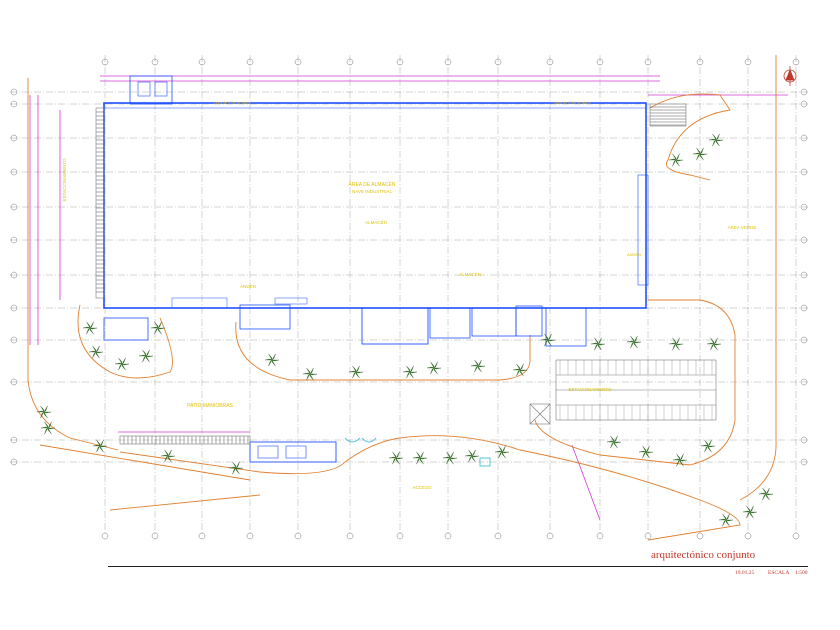  I want to click on vertical-left-label: ESTACIONAMIENTO, so click(64, 180).